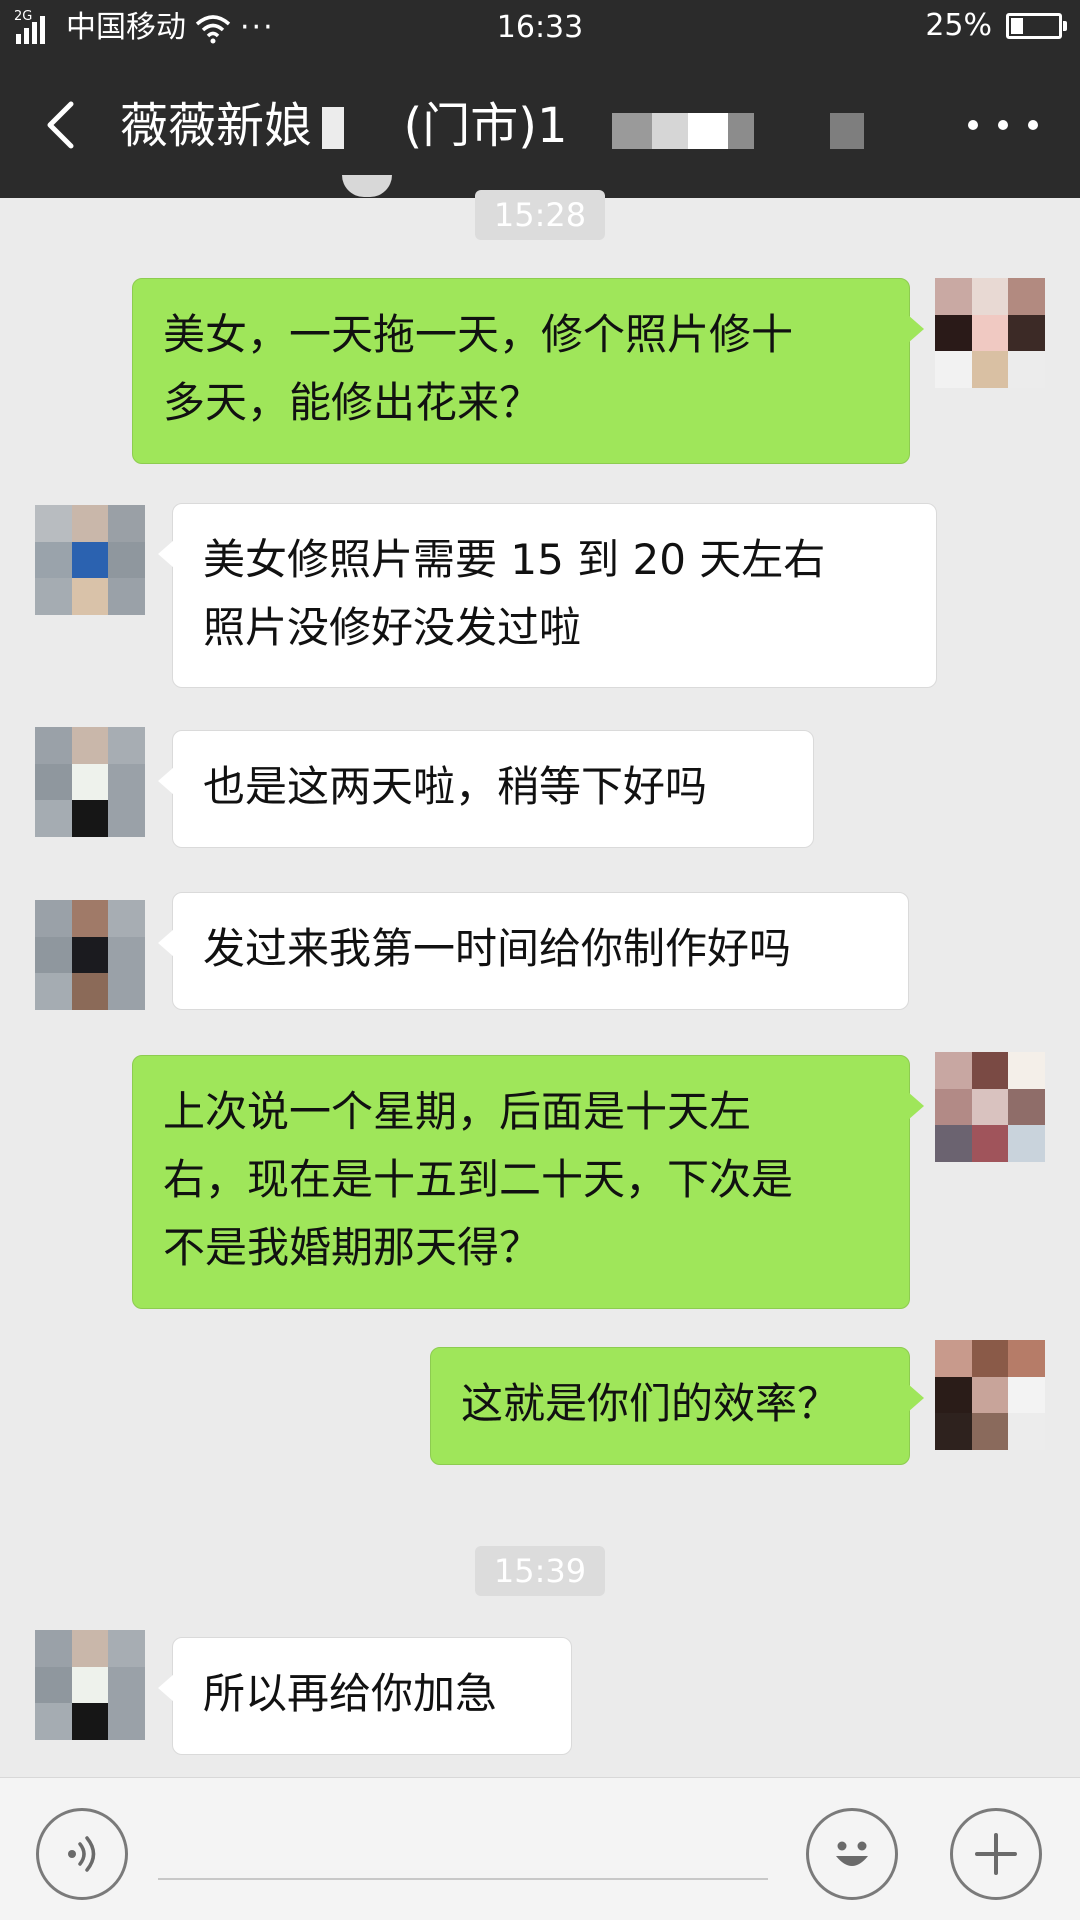 Image resolution: width=1080 pixels, height=1920 pixels. I want to click on more-options-button, so click(1003, 125).